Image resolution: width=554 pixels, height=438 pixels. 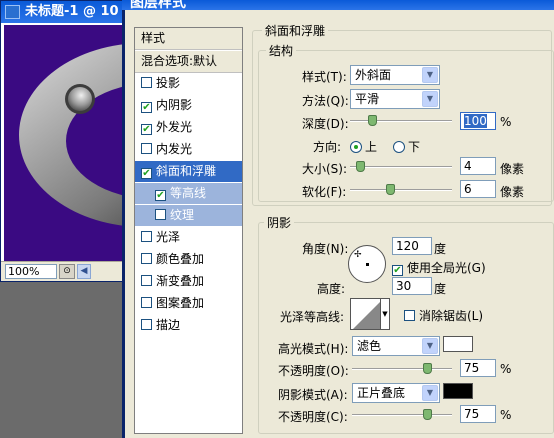 What do you see at coordinates (279, 222) in the screenshot?
I see `shading-title: 阴影` at bounding box center [279, 222].